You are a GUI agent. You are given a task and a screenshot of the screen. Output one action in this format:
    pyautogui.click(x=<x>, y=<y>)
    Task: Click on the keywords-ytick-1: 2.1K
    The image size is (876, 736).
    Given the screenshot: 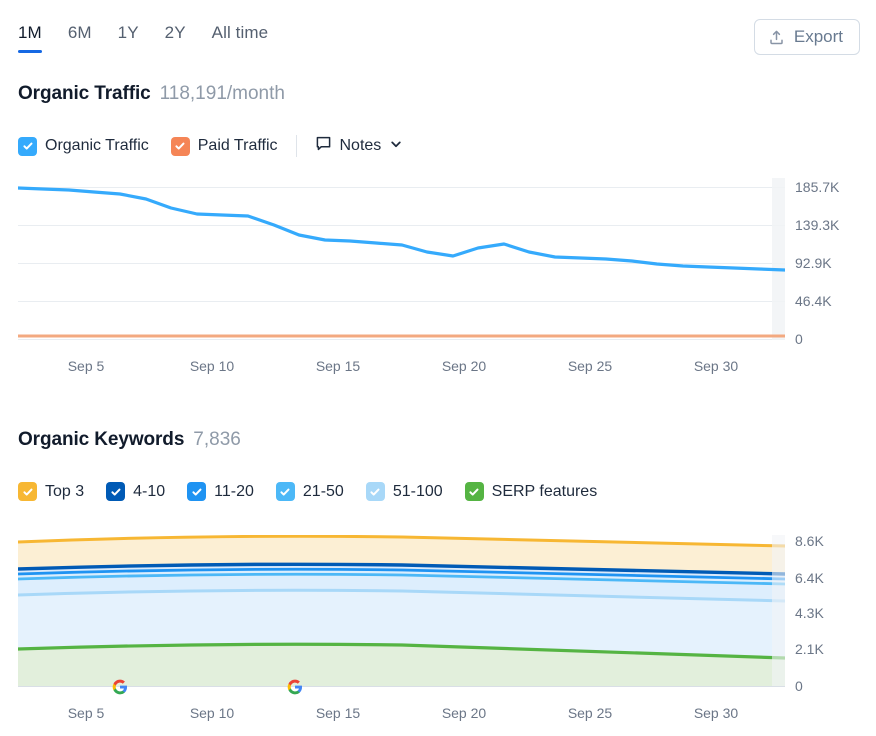 What is the action you would take?
    pyautogui.click(x=809, y=649)
    